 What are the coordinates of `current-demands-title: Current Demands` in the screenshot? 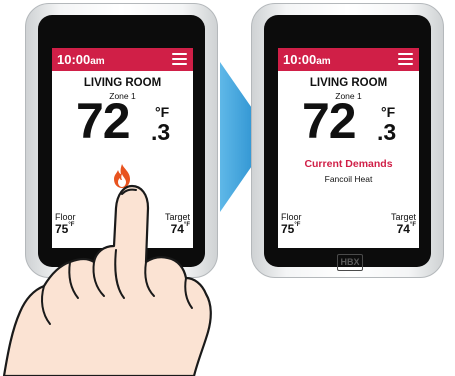 It's located at (348, 164).